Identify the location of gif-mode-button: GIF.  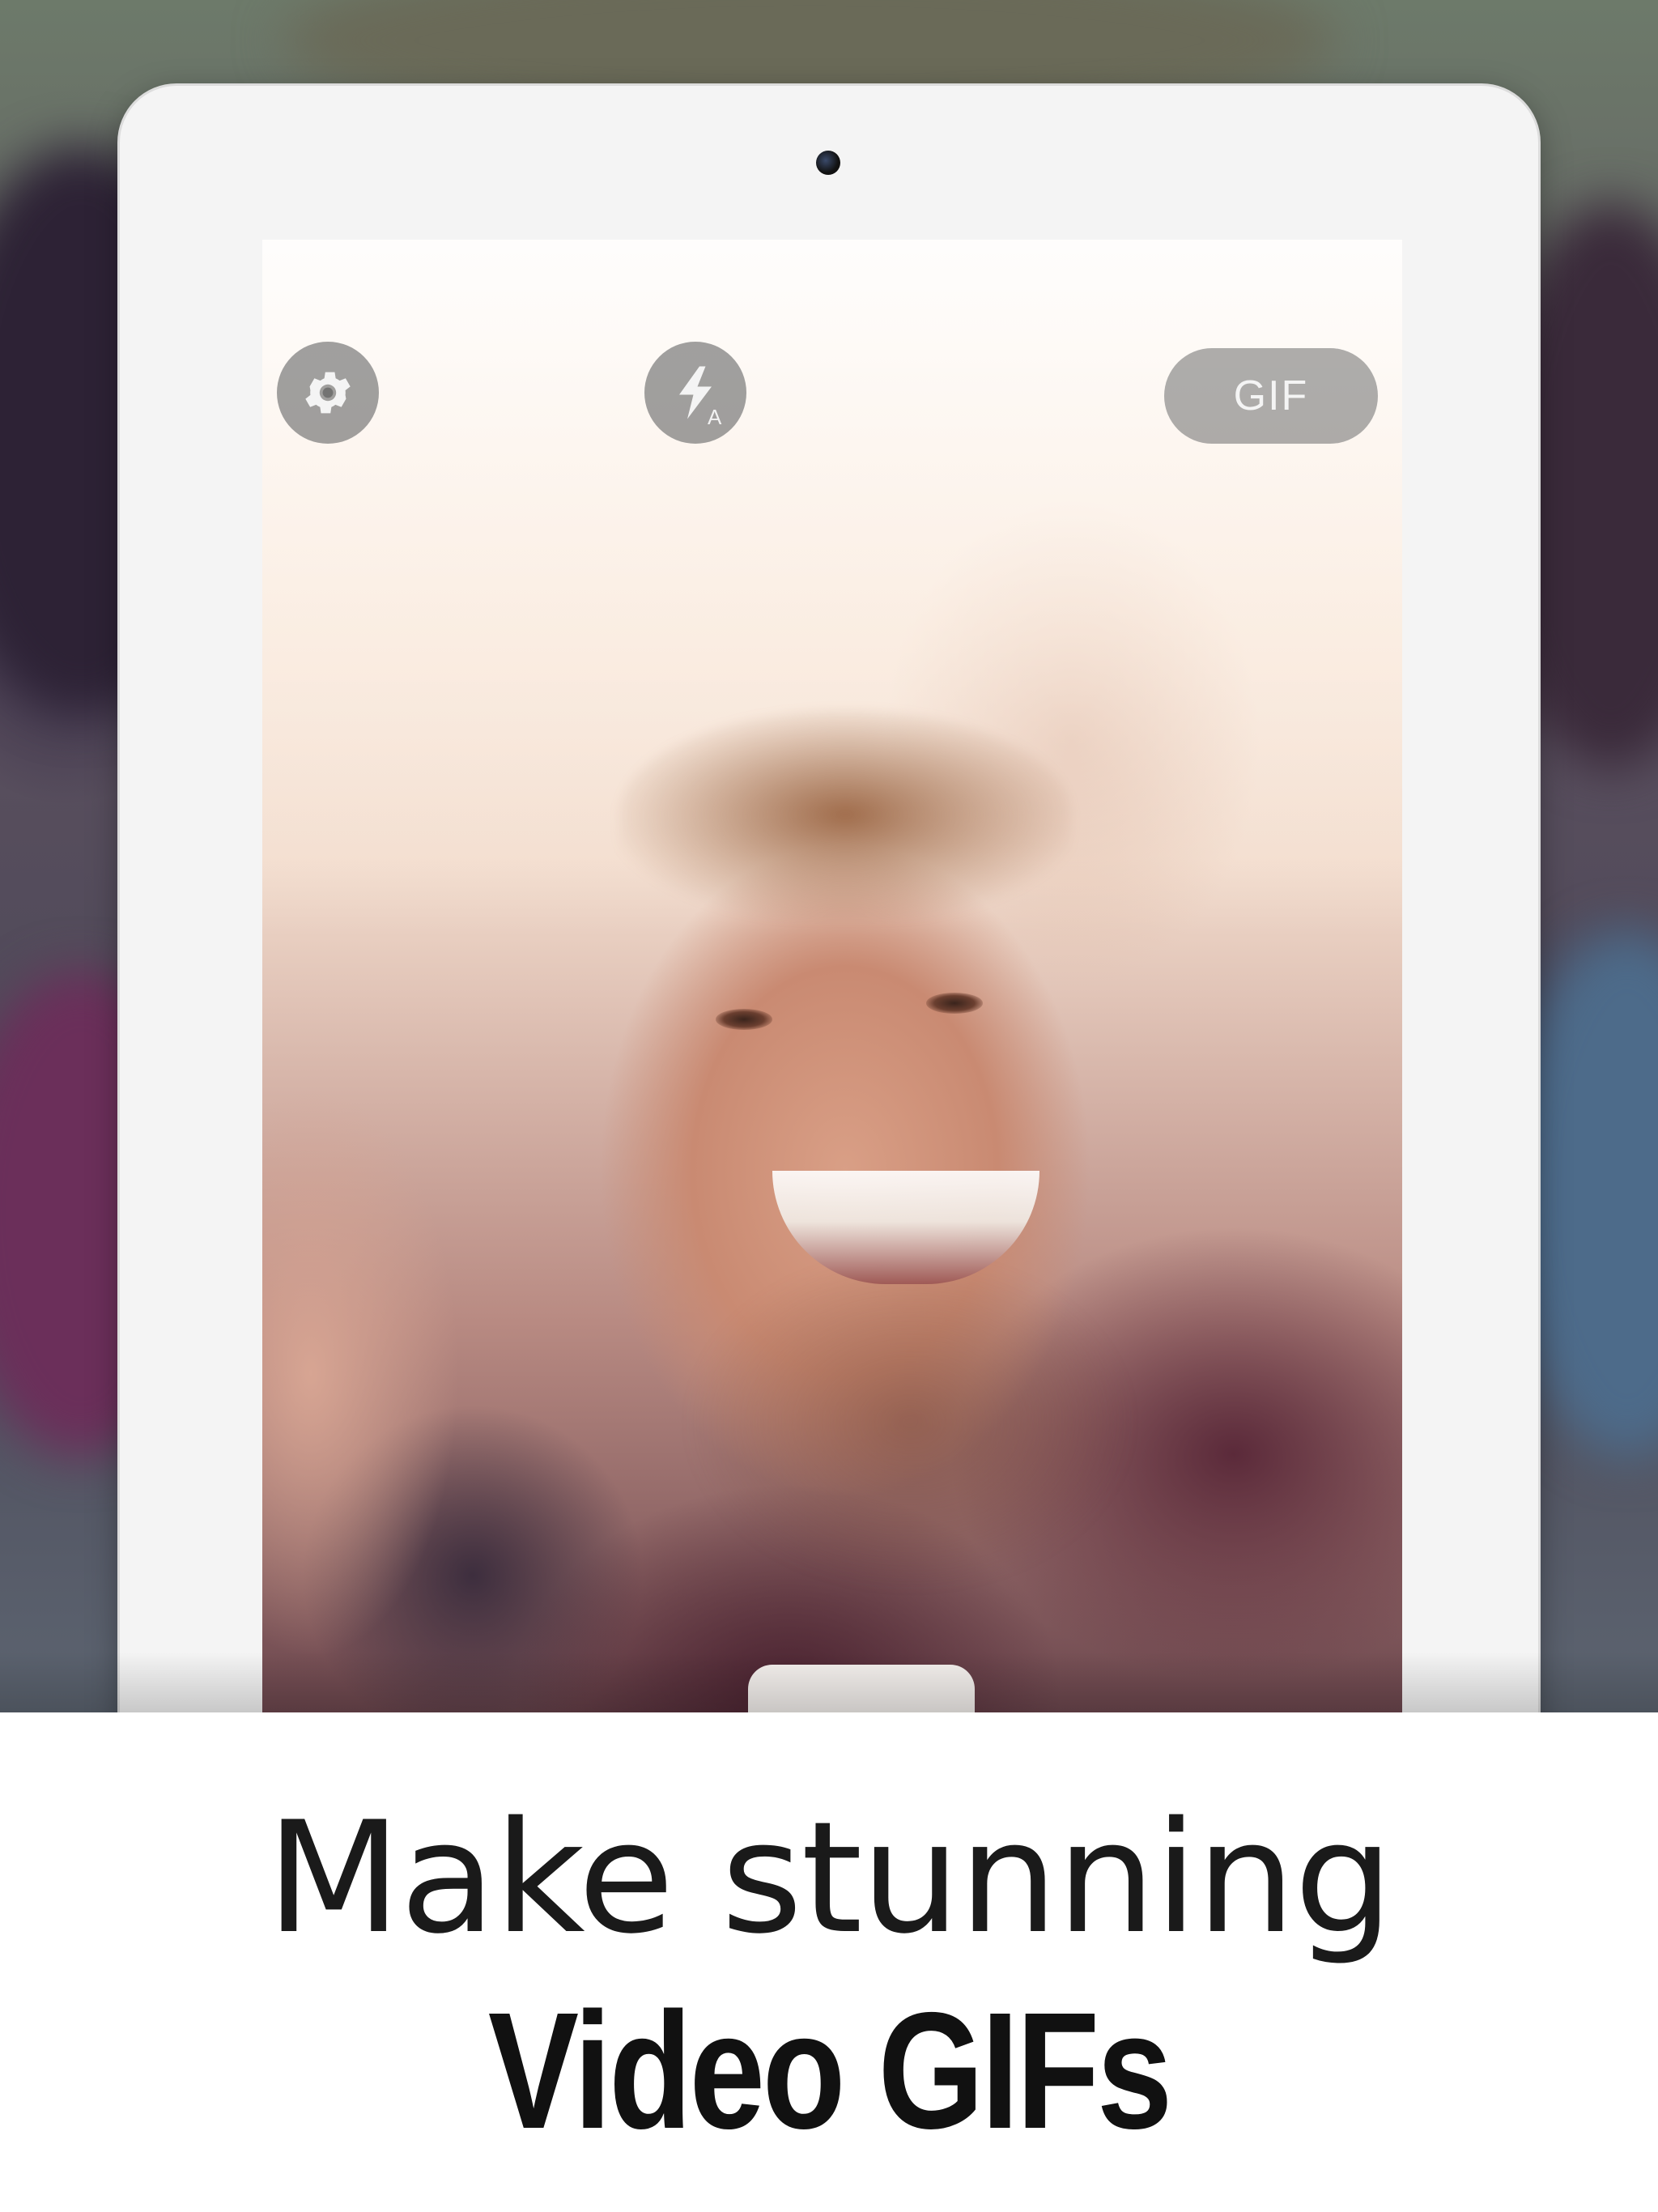
(1271, 396).